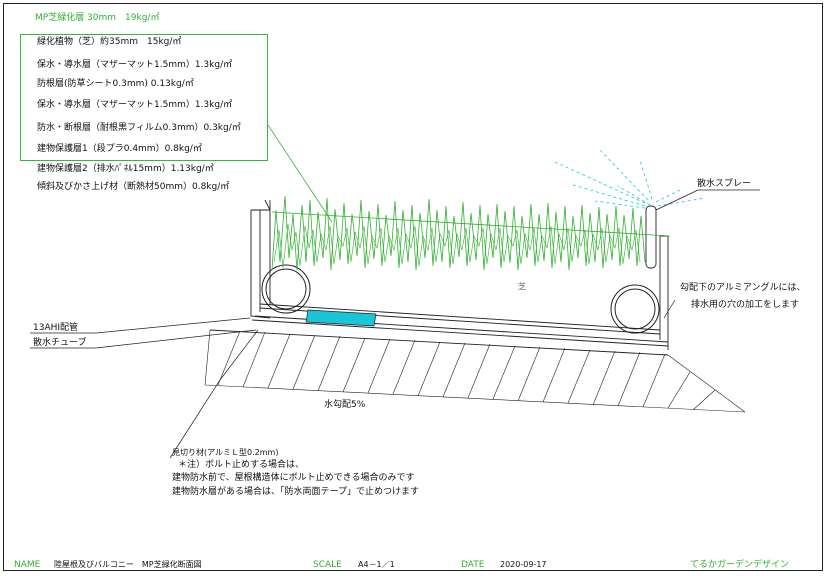 This screenshot has height=576, width=828. I want to click on sprinkler-label: 散水スプレー, so click(724, 184).